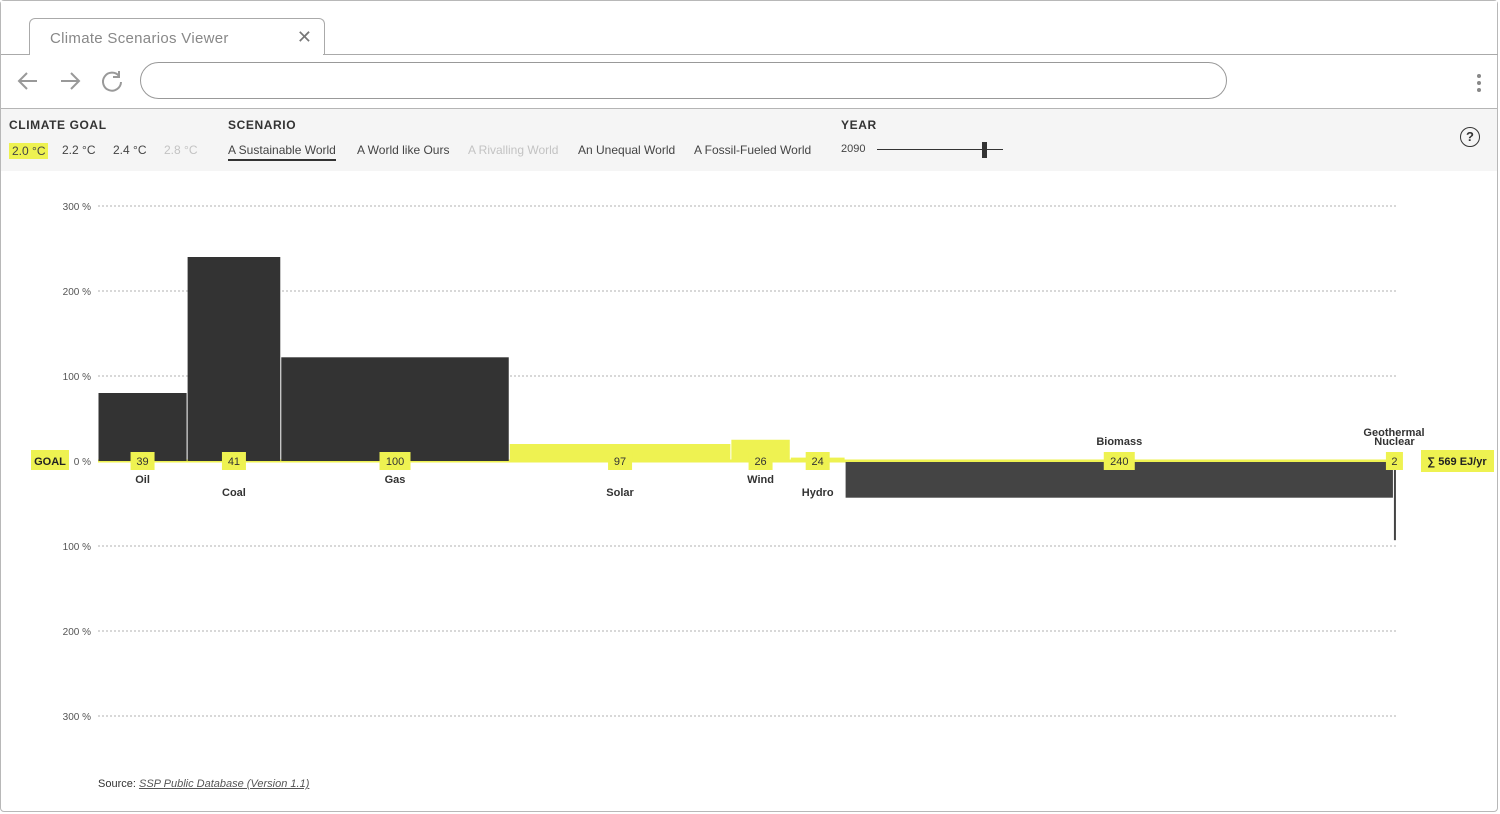 Image resolution: width=1500 pixels, height=814 pixels. What do you see at coordinates (395, 480) in the screenshot?
I see `category-label: Gas` at bounding box center [395, 480].